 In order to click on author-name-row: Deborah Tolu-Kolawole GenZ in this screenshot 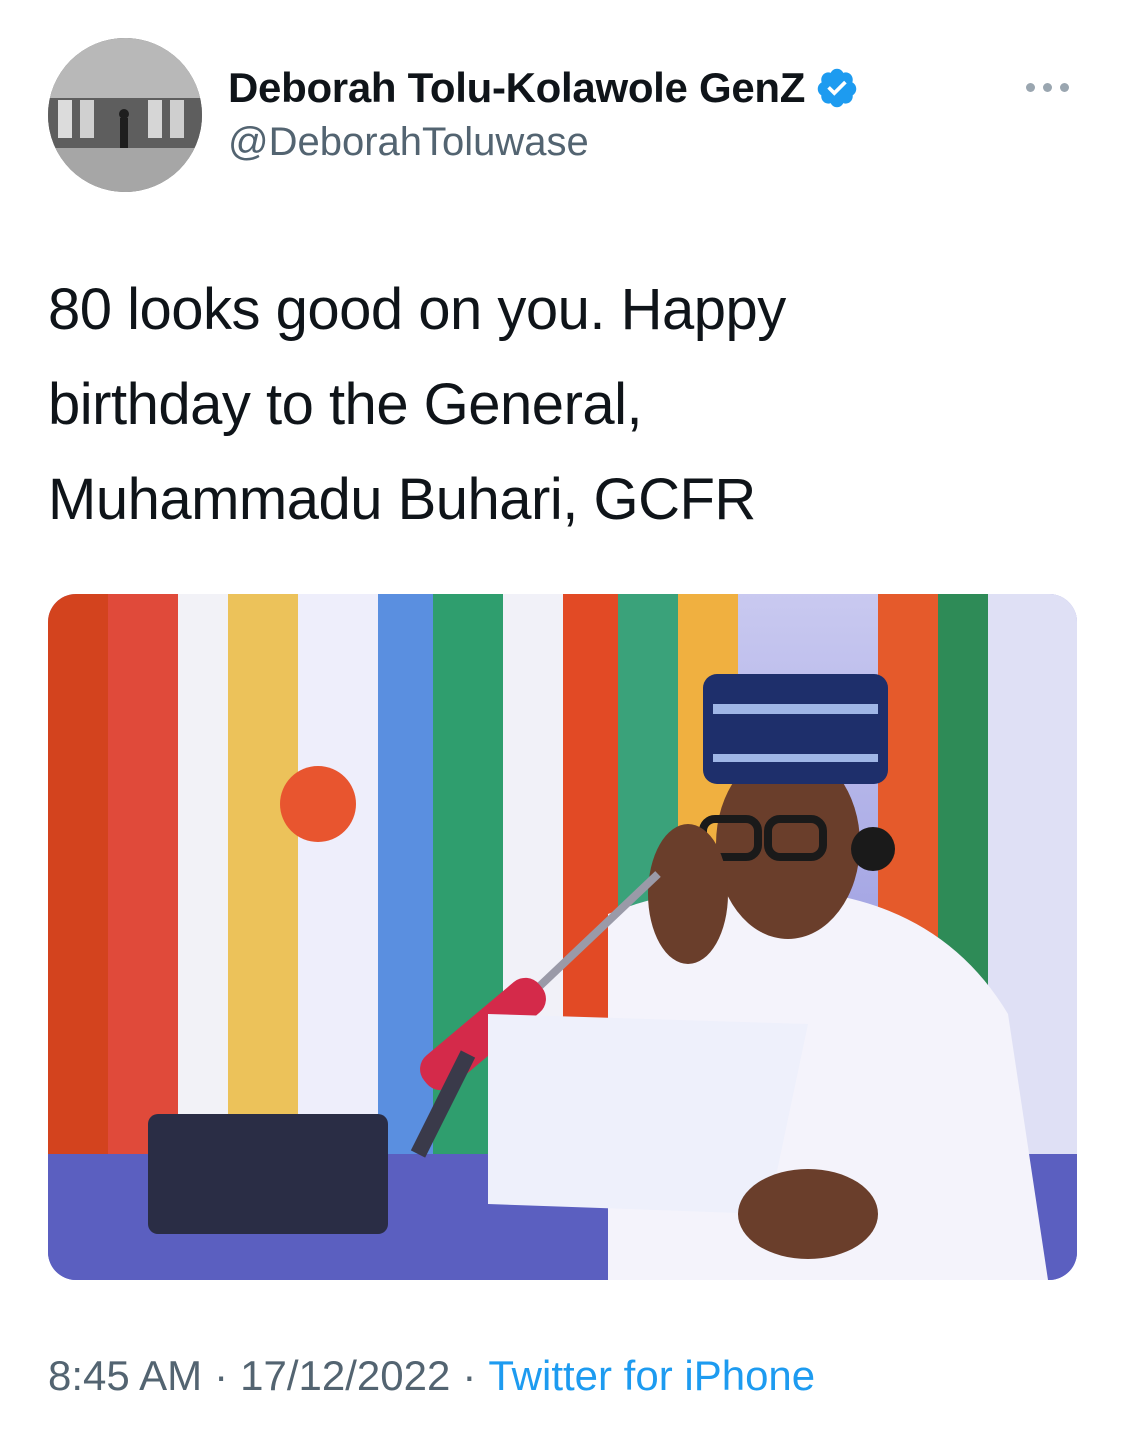, I will do `click(543, 88)`.